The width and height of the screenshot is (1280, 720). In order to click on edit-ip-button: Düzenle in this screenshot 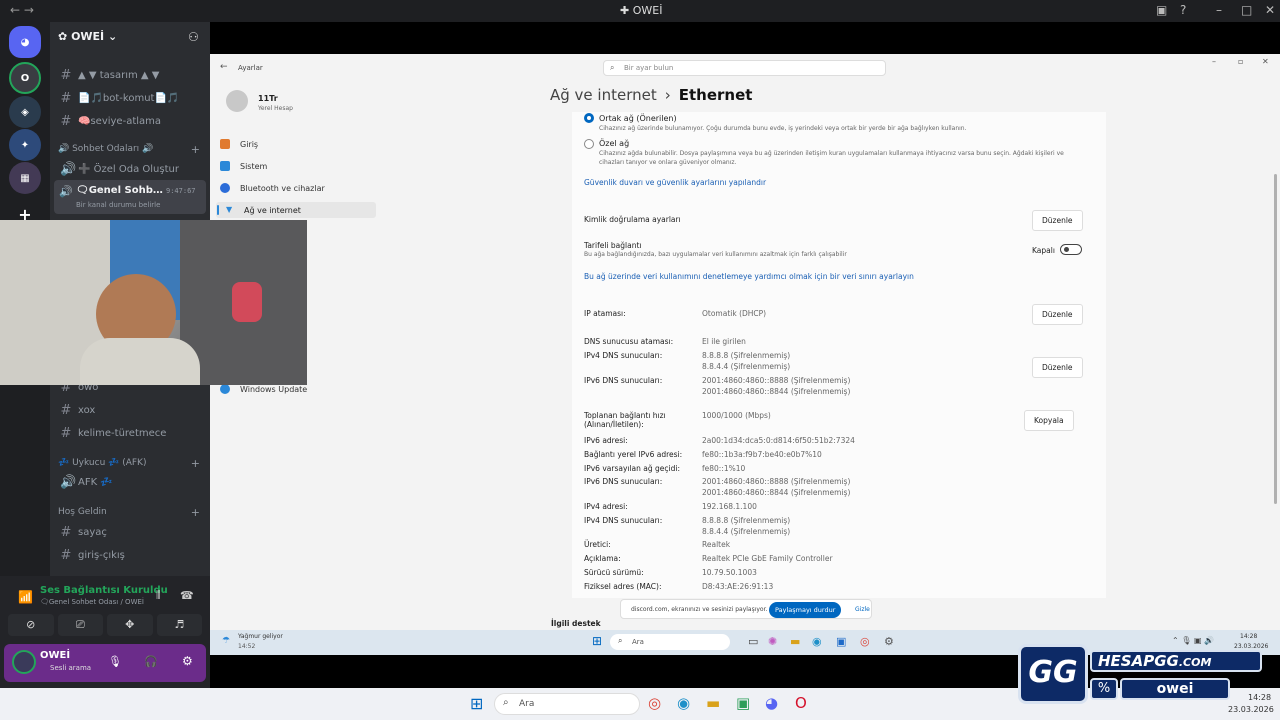, I will do `click(1057, 314)`.